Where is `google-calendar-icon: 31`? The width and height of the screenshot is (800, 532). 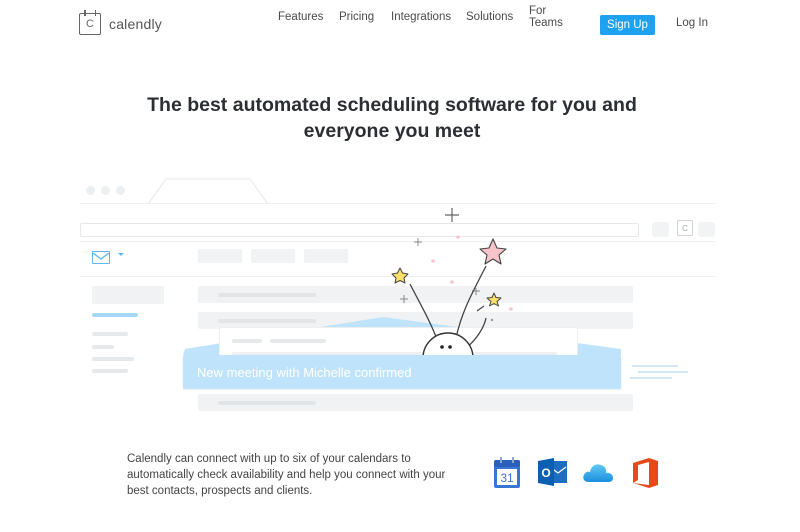 google-calendar-icon: 31 is located at coordinates (507, 472).